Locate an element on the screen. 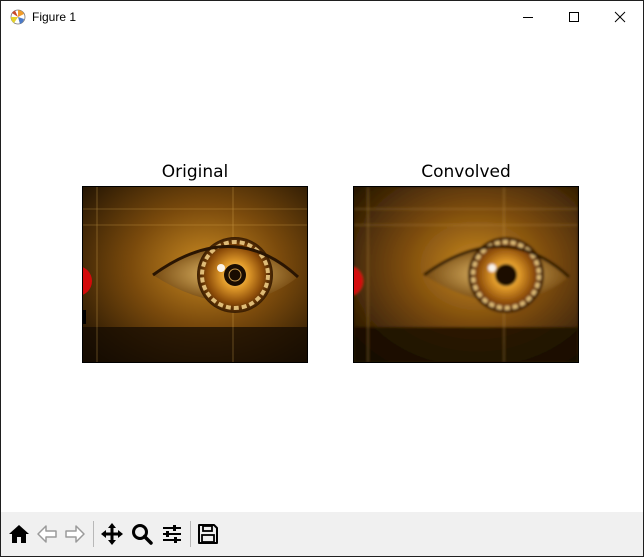  maximize-button is located at coordinates (574, 17).